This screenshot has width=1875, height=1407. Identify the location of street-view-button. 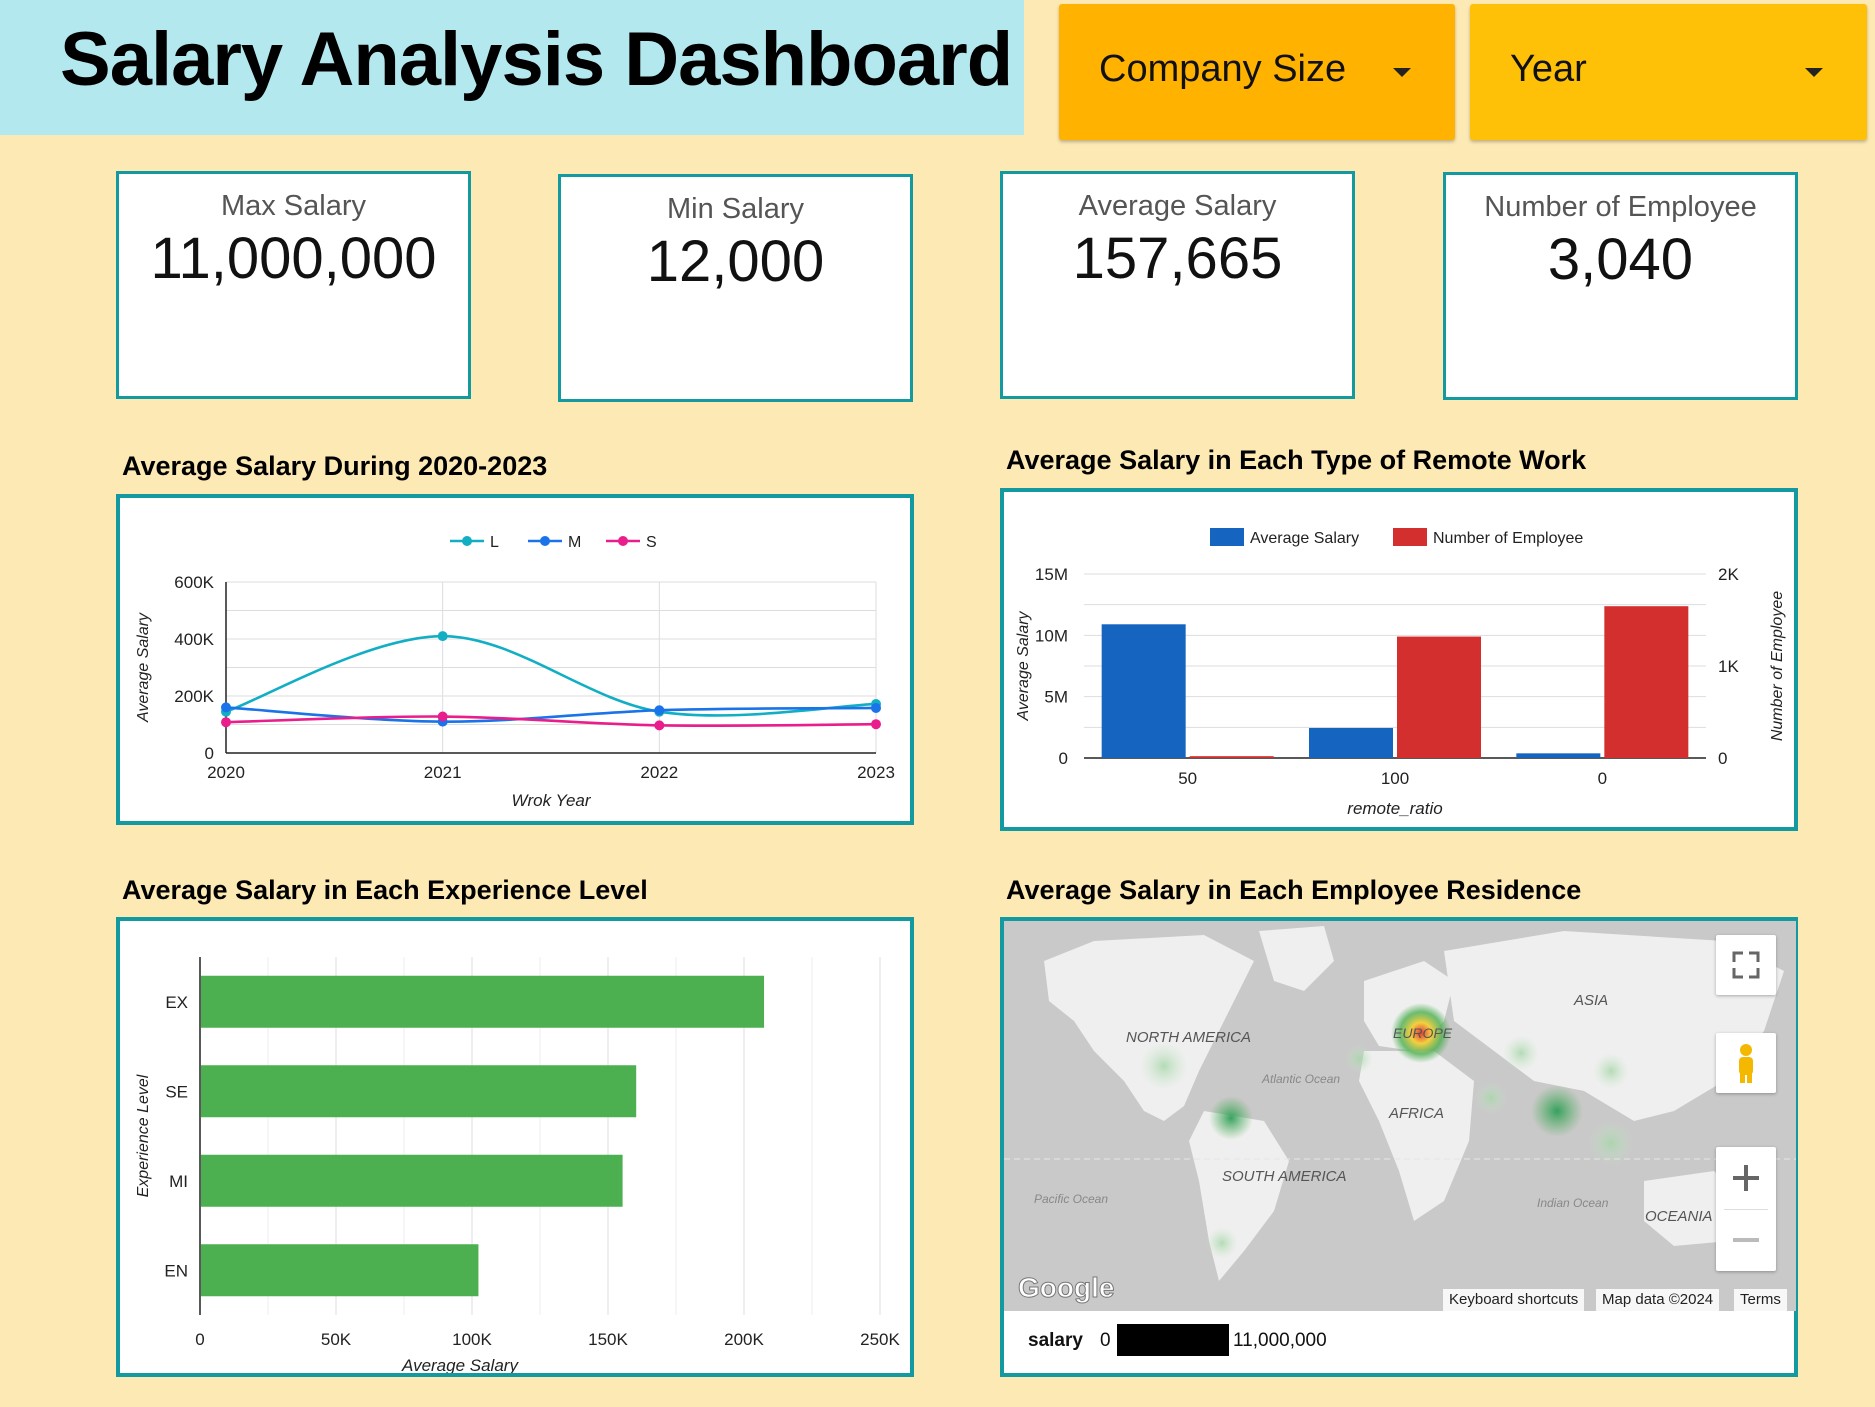
(1746, 1063).